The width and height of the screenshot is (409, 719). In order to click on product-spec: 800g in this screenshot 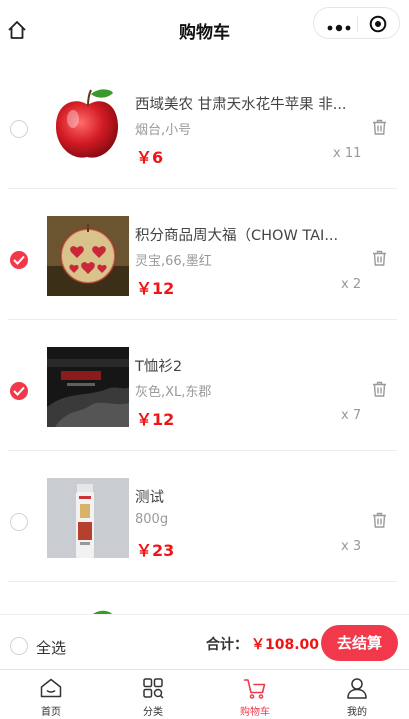, I will do `click(152, 519)`.